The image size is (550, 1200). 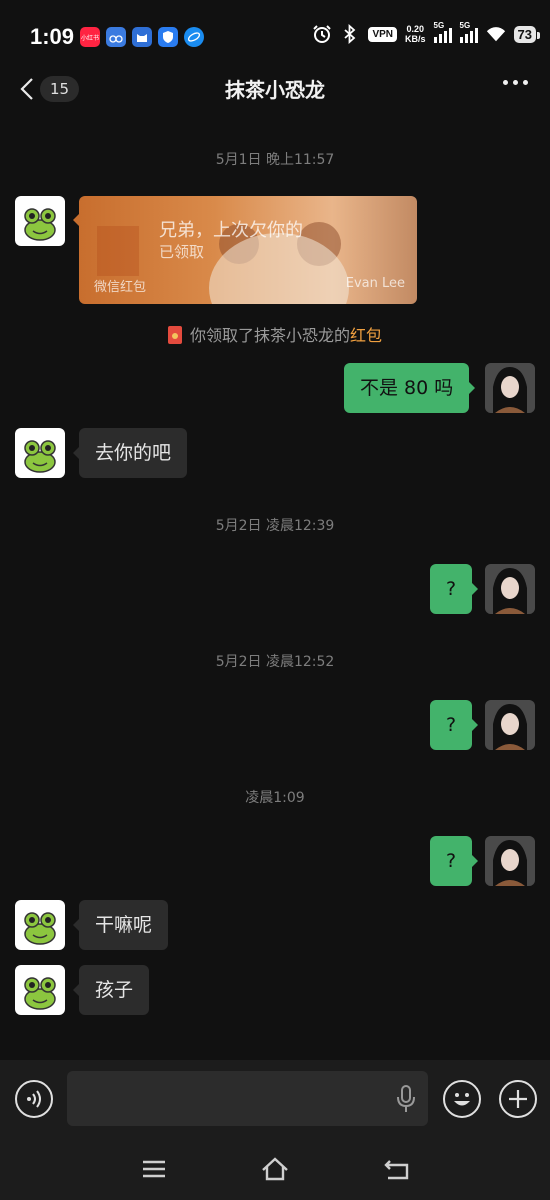 What do you see at coordinates (120, 287) in the screenshot?
I see `red-packet-footer: 微信红包` at bounding box center [120, 287].